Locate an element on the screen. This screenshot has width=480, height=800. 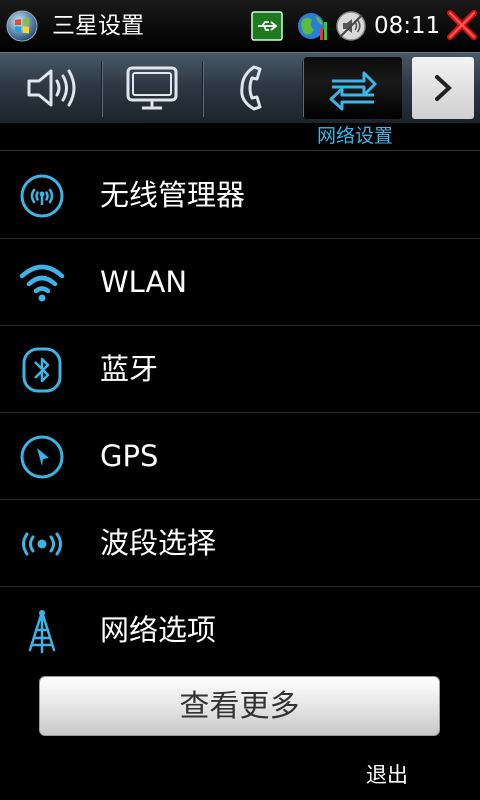
app-title: 三星设置 is located at coordinates (98, 26).